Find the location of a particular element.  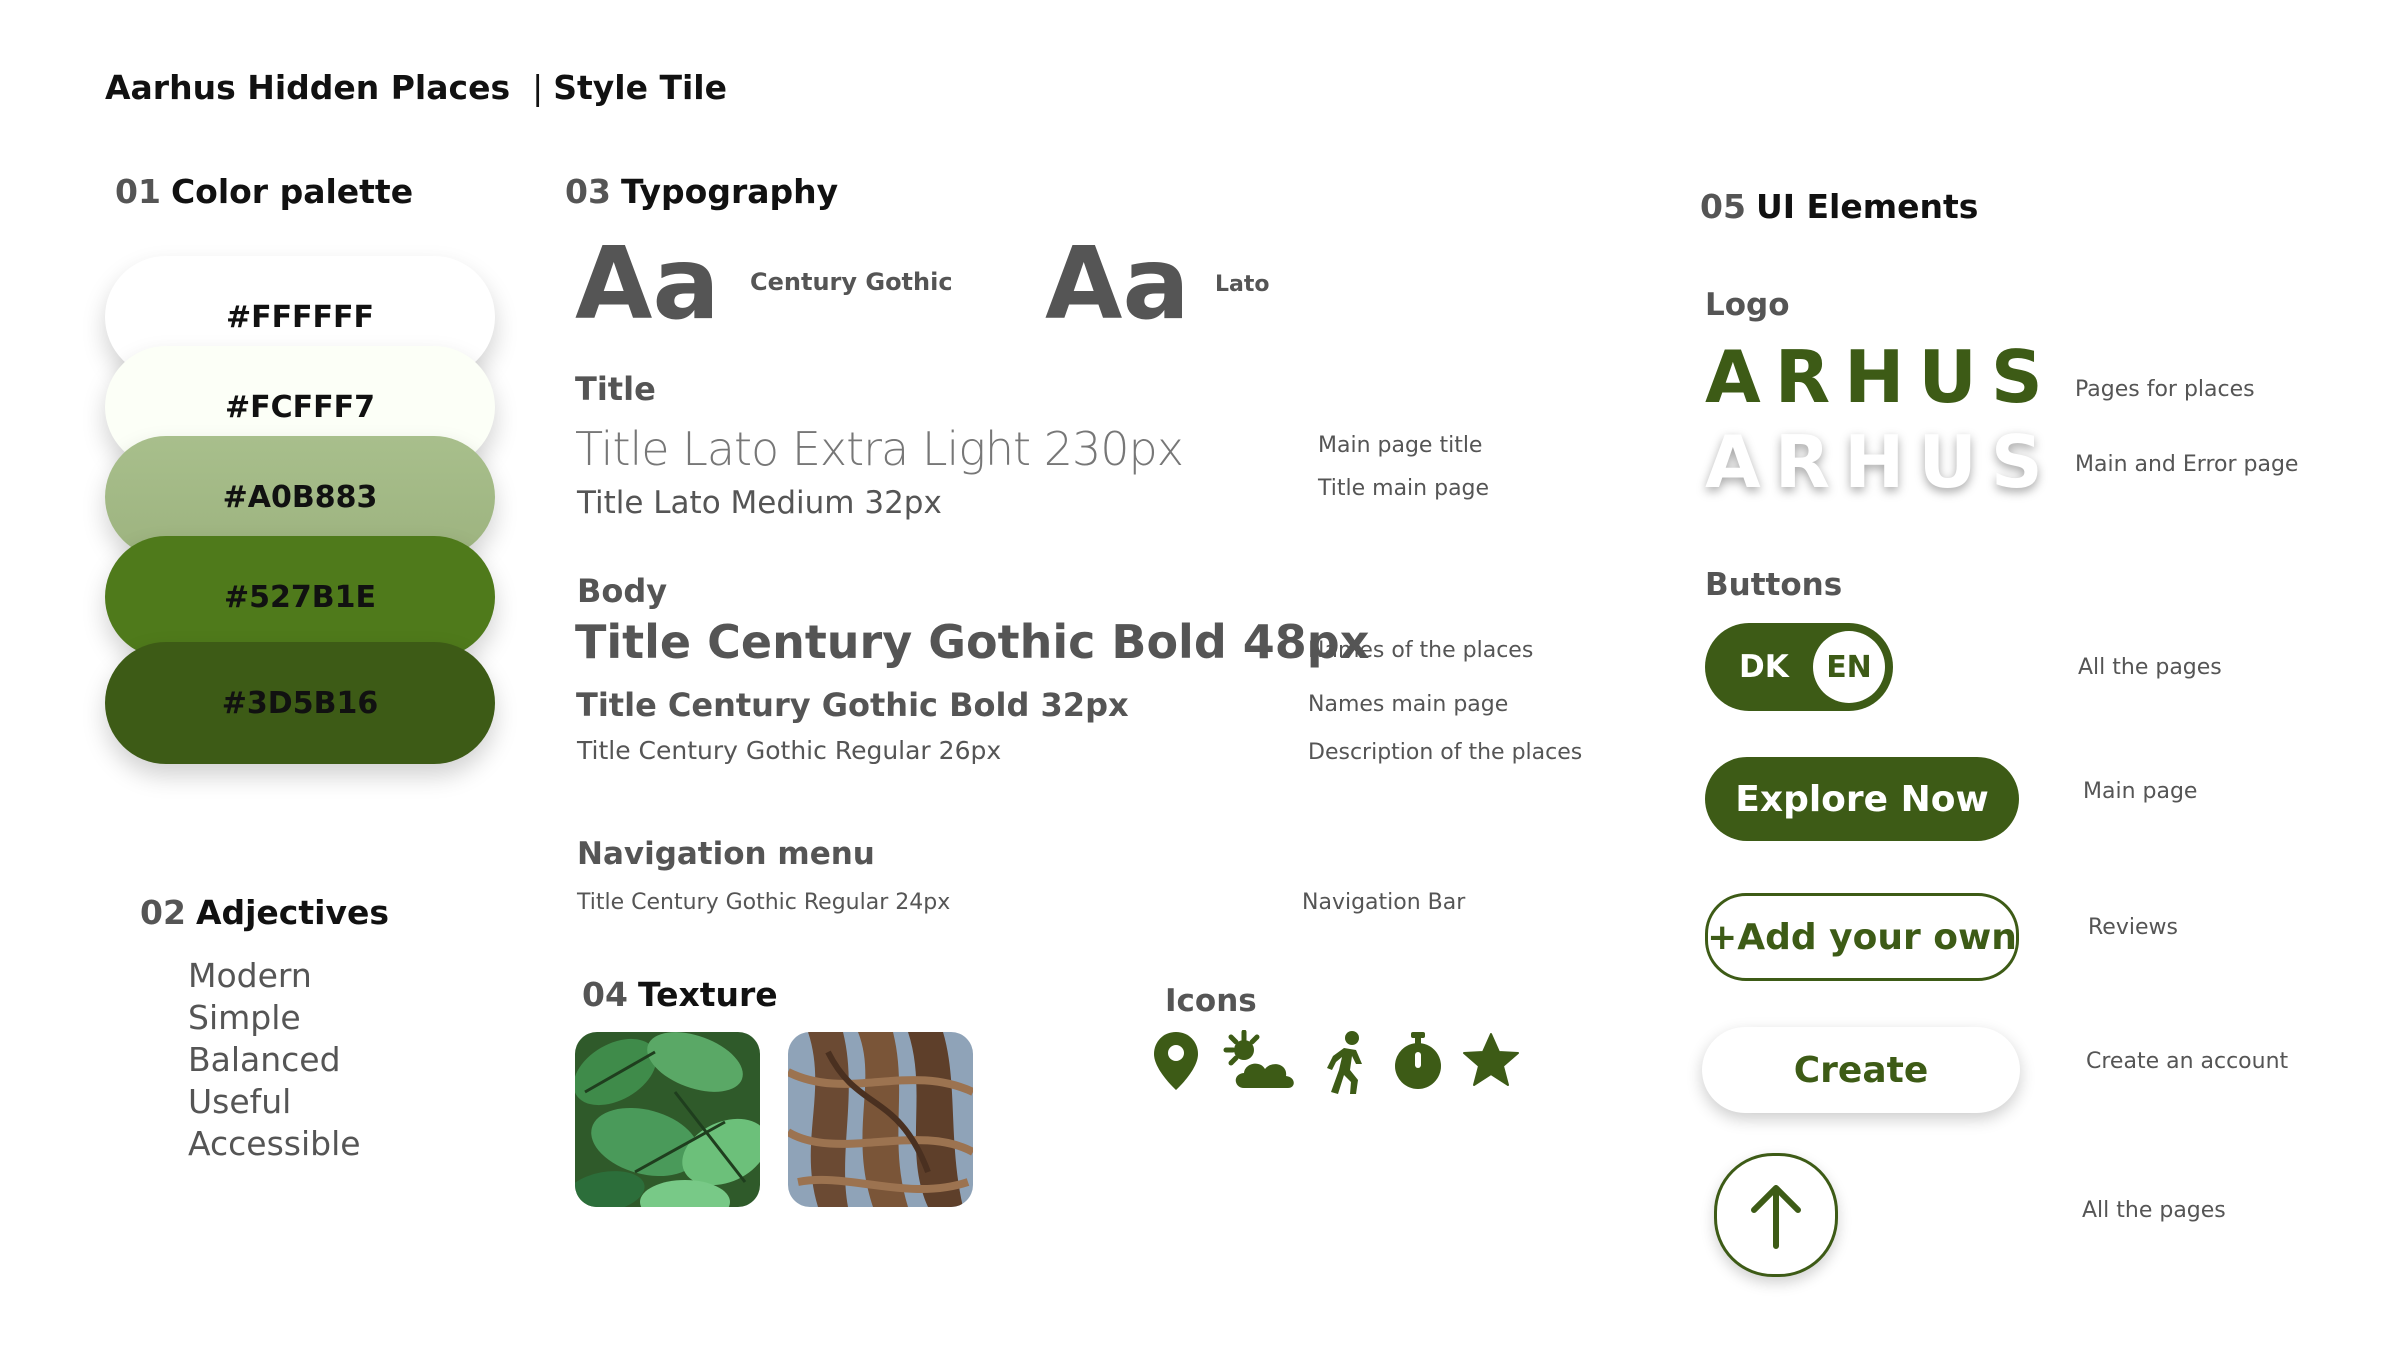

body-sample-bold-32: Title Century Gothic Bold 32px is located at coordinates (852, 705).